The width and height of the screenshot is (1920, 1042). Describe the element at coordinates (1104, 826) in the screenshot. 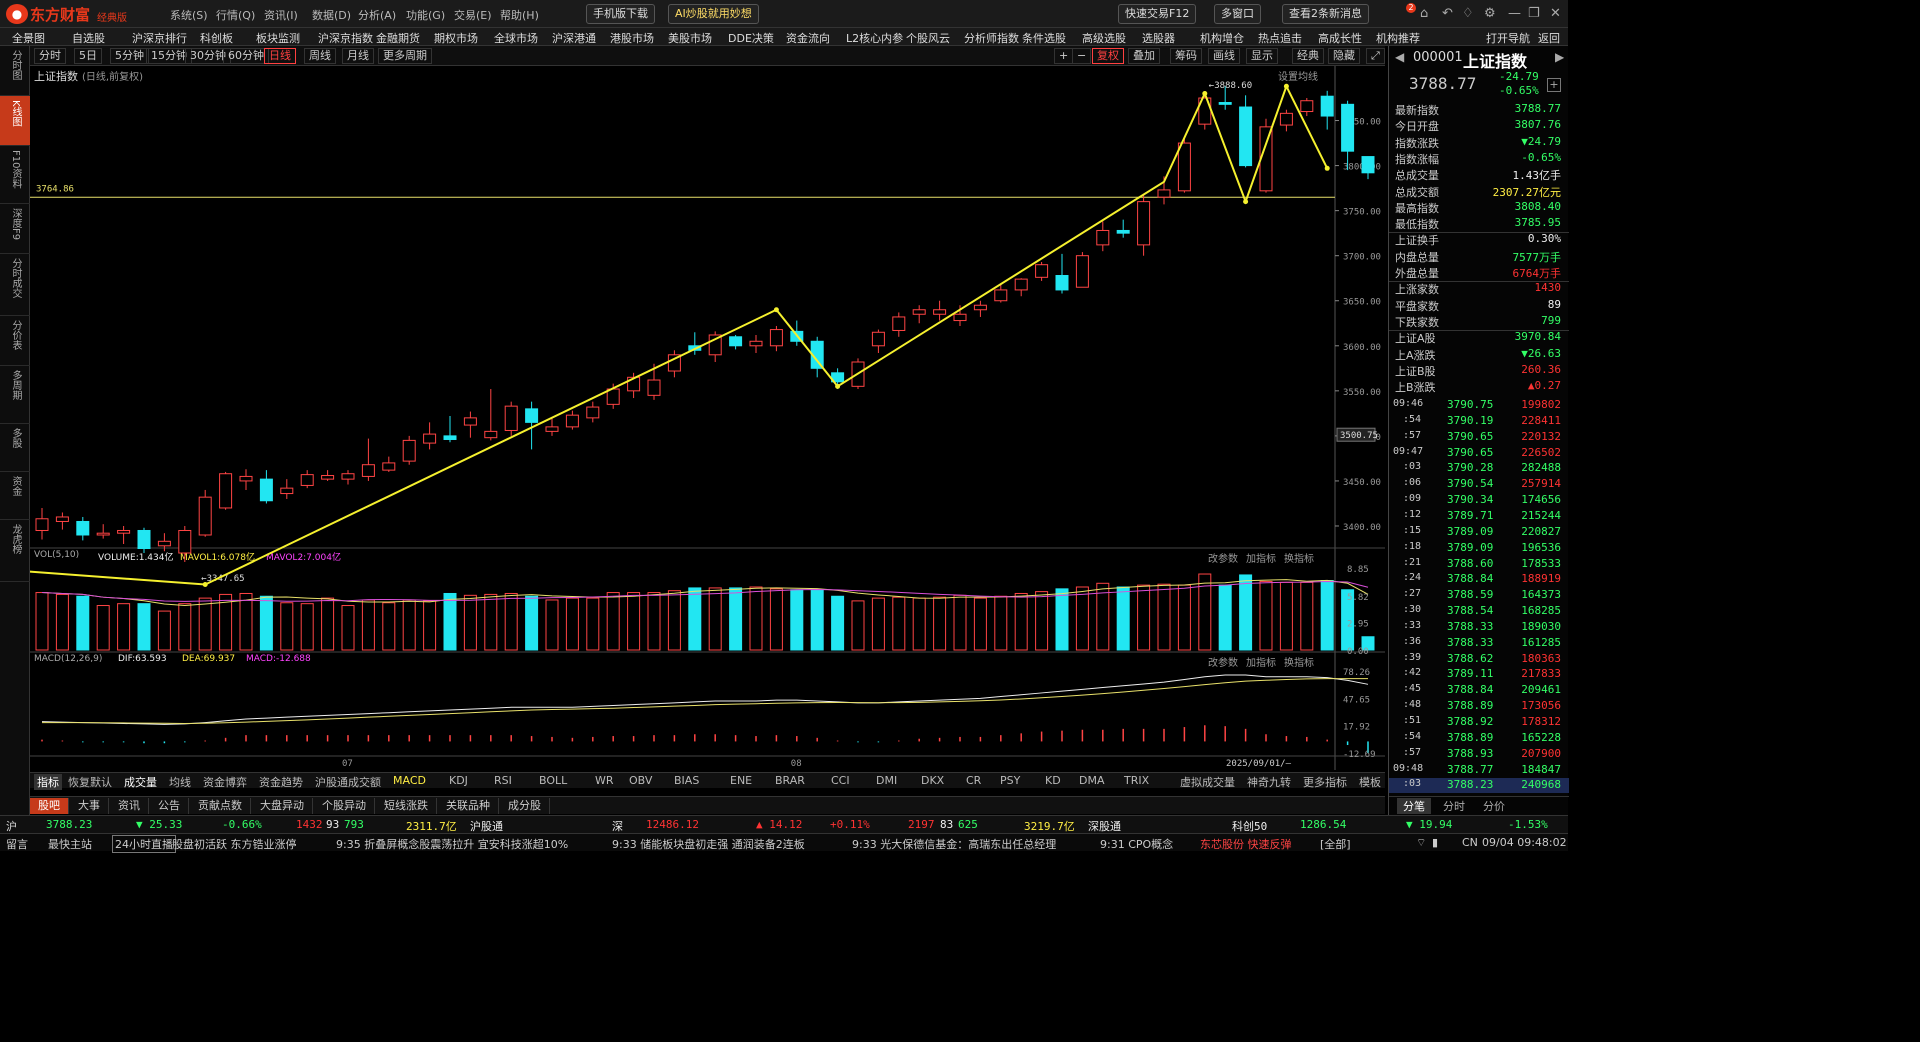

I see `sgt-label: 深股通` at that location.